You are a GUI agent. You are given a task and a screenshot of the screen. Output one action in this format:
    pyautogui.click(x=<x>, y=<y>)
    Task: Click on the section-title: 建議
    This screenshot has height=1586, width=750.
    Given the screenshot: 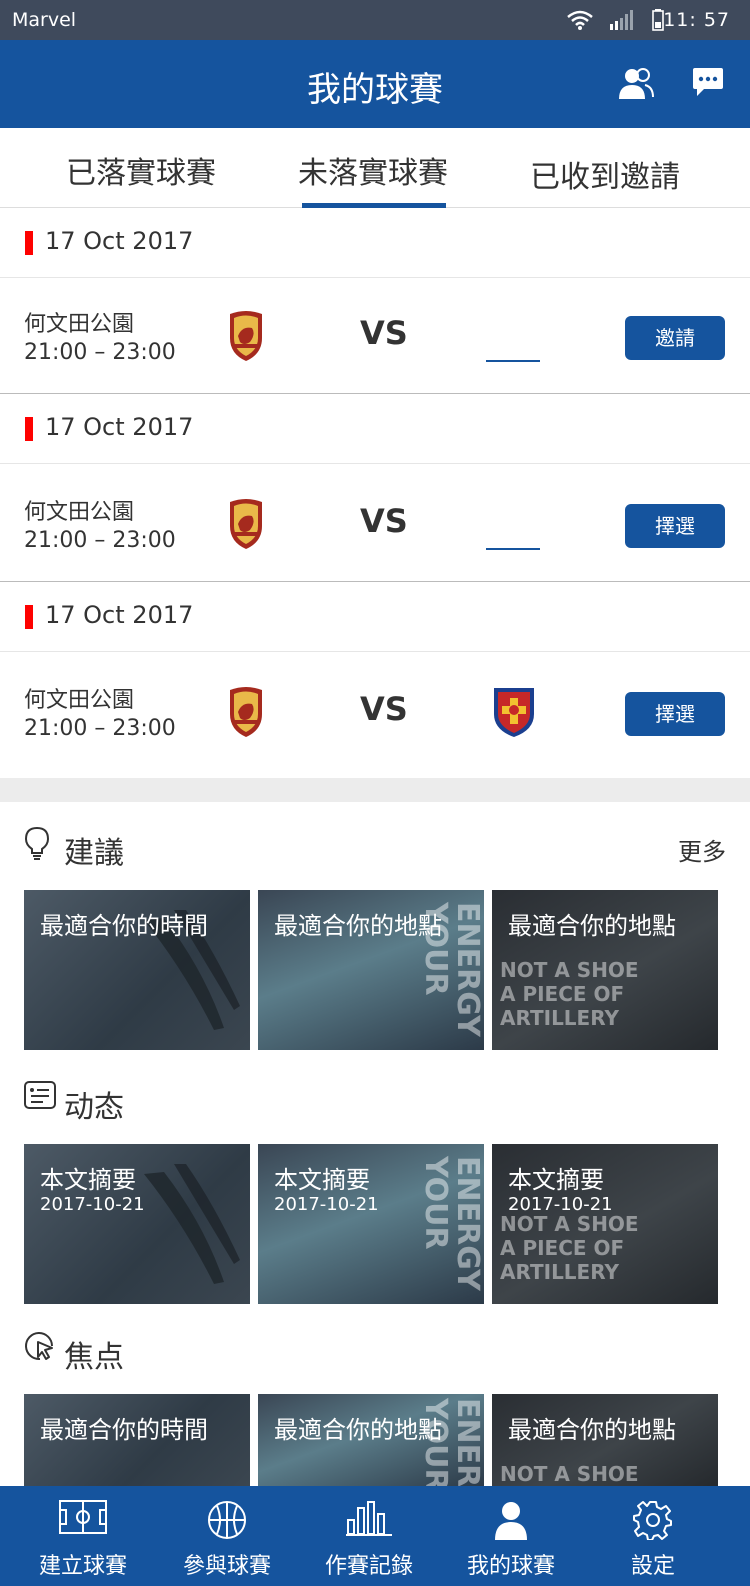 What is the action you would take?
    pyautogui.click(x=94, y=853)
    